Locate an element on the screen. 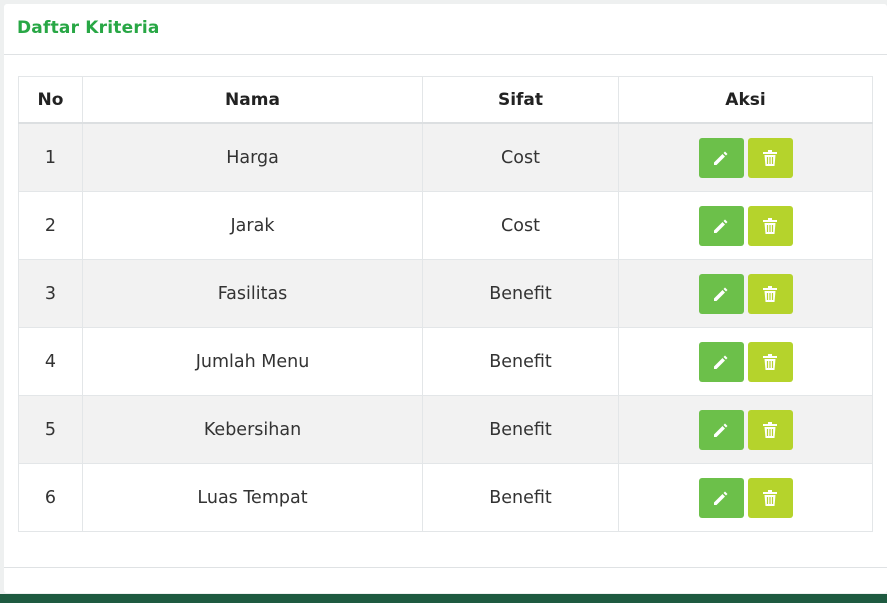 This screenshot has height=603, width=887. table-row: 6 Luas Tempat Benefit is located at coordinates (445, 497).